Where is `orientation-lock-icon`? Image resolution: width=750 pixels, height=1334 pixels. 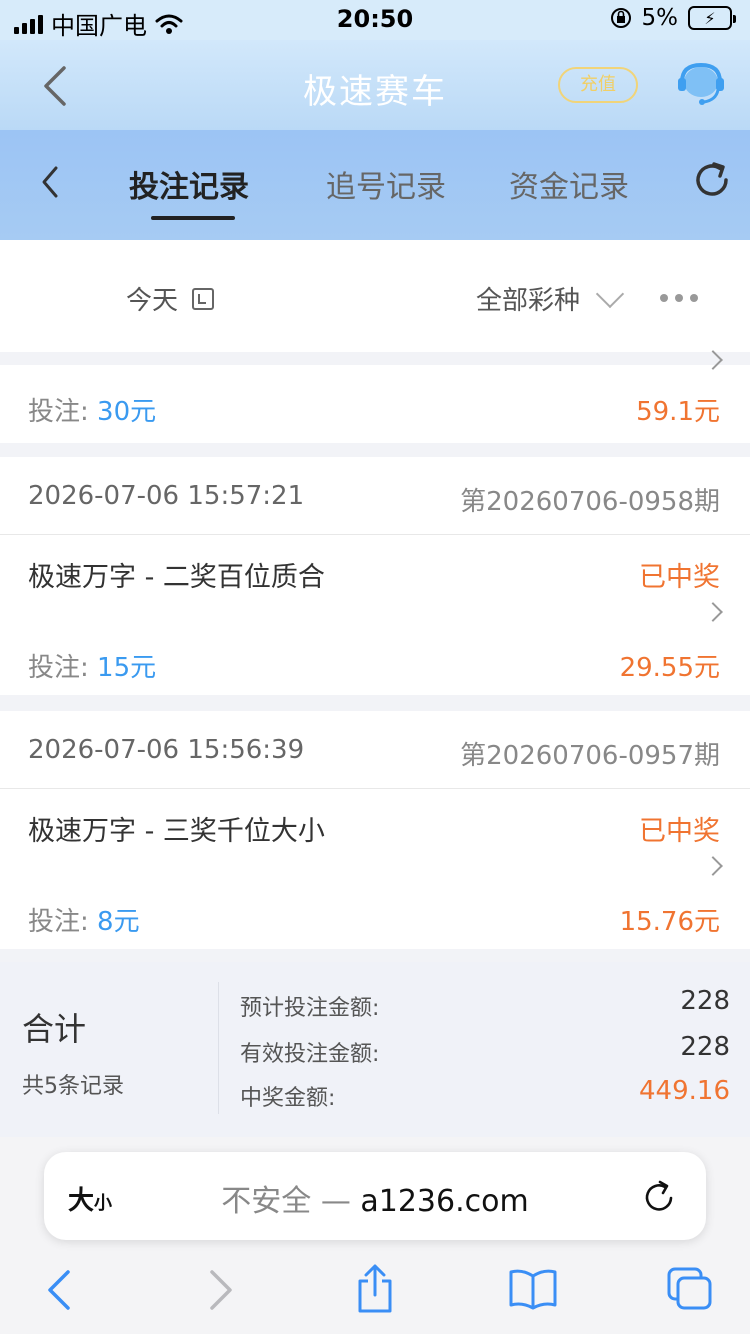
orientation-lock-icon is located at coordinates (620, 18).